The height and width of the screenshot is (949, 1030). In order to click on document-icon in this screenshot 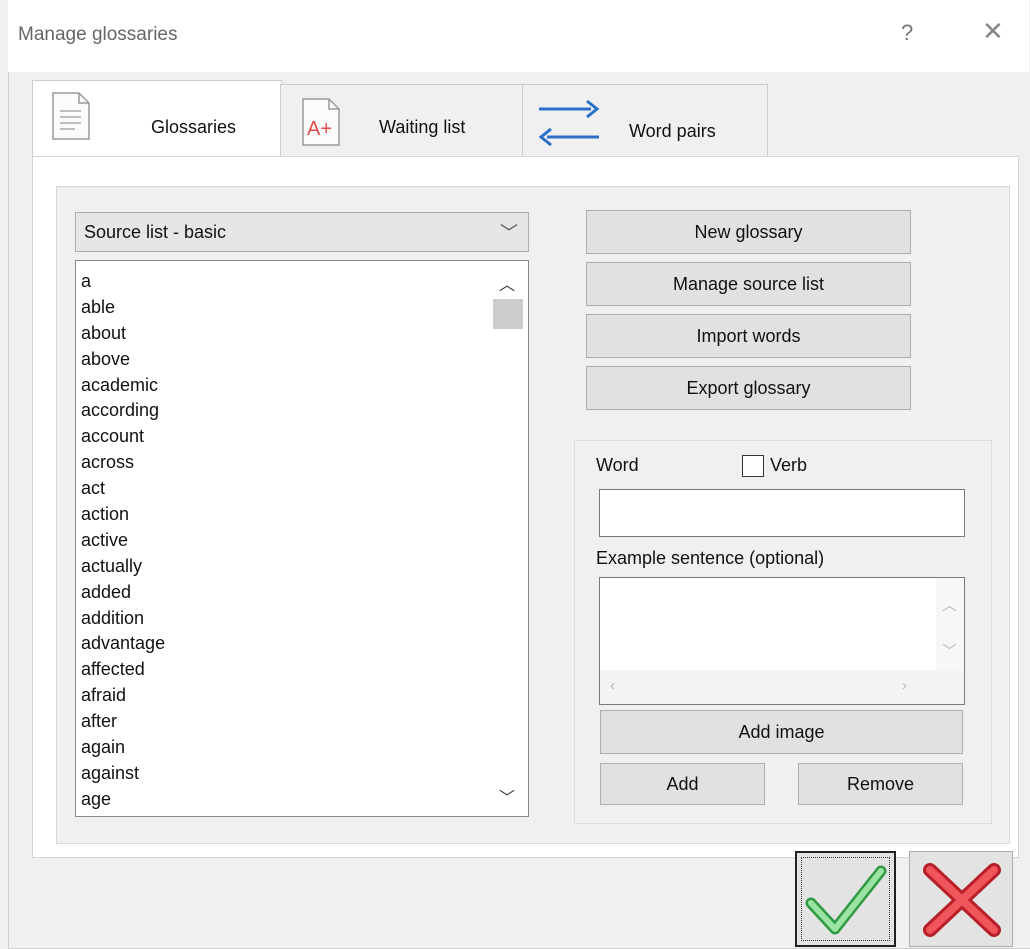, I will do `click(71, 118)`.